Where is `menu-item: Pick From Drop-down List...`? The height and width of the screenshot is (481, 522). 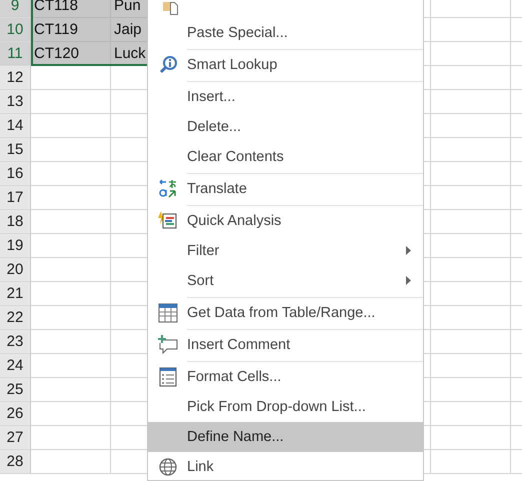
menu-item: Pick From Drop-down List... is located at coordinates (285, 407).